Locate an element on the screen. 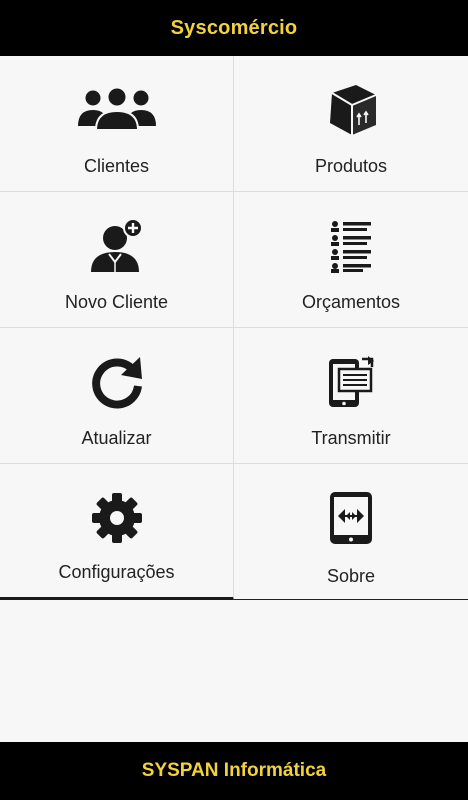  menu-label-produtos: Produtos is located at coordinates (351, 166).